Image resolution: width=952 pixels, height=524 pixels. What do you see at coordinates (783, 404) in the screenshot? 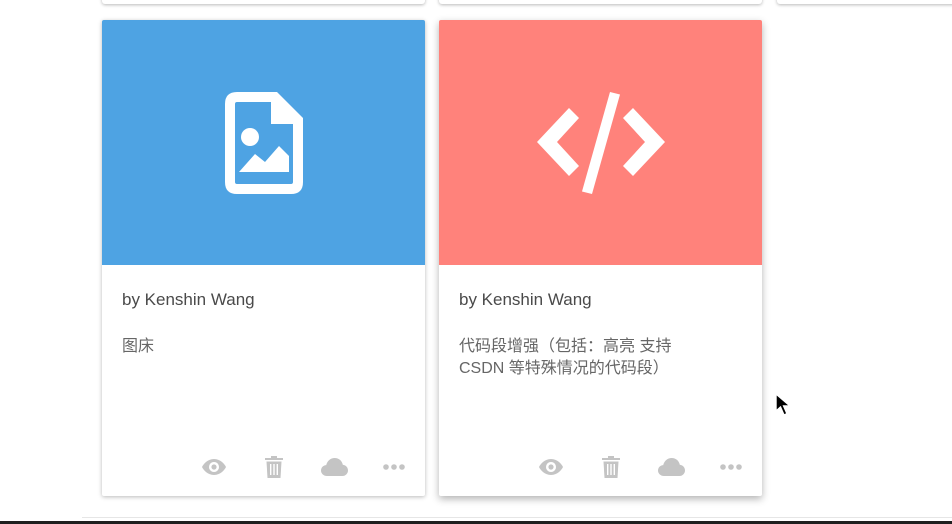
I see `mouse-pointer-icon` at bounding box center [783, 404].